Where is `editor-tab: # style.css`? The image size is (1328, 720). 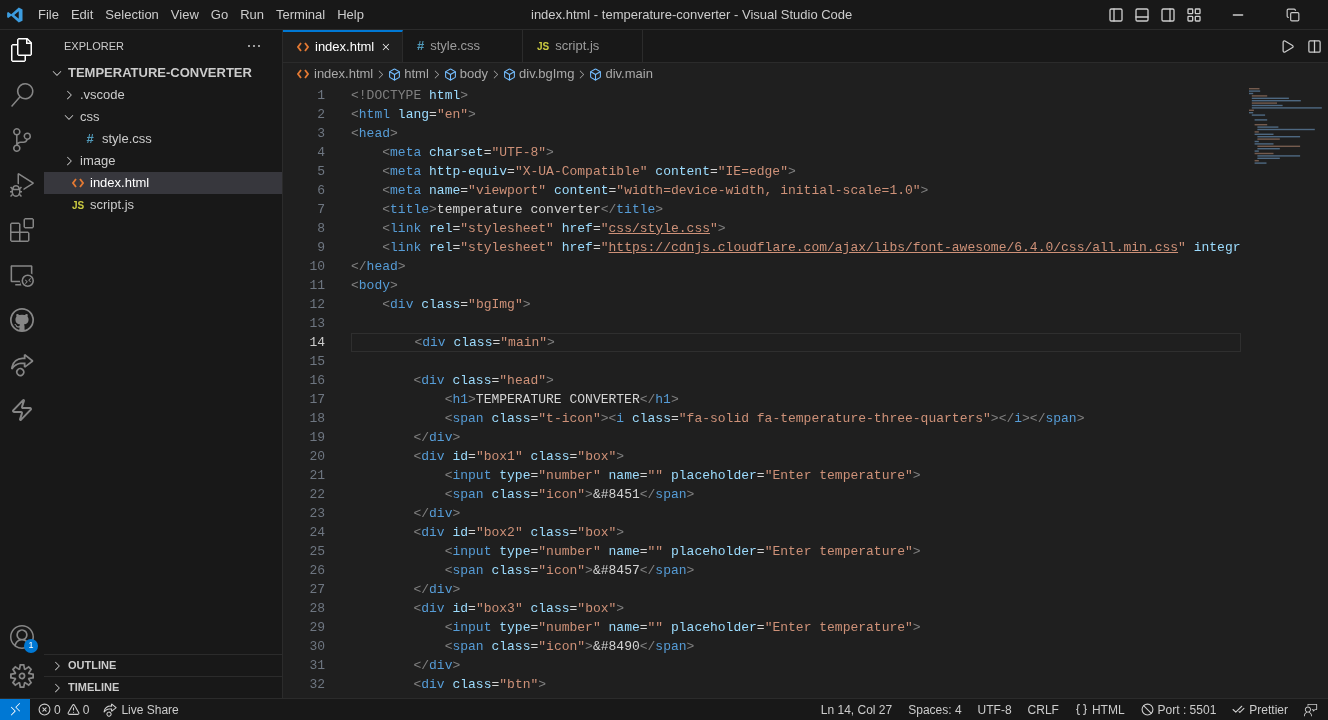
editor-tab: # style.css is located at coordinates (463, 46).